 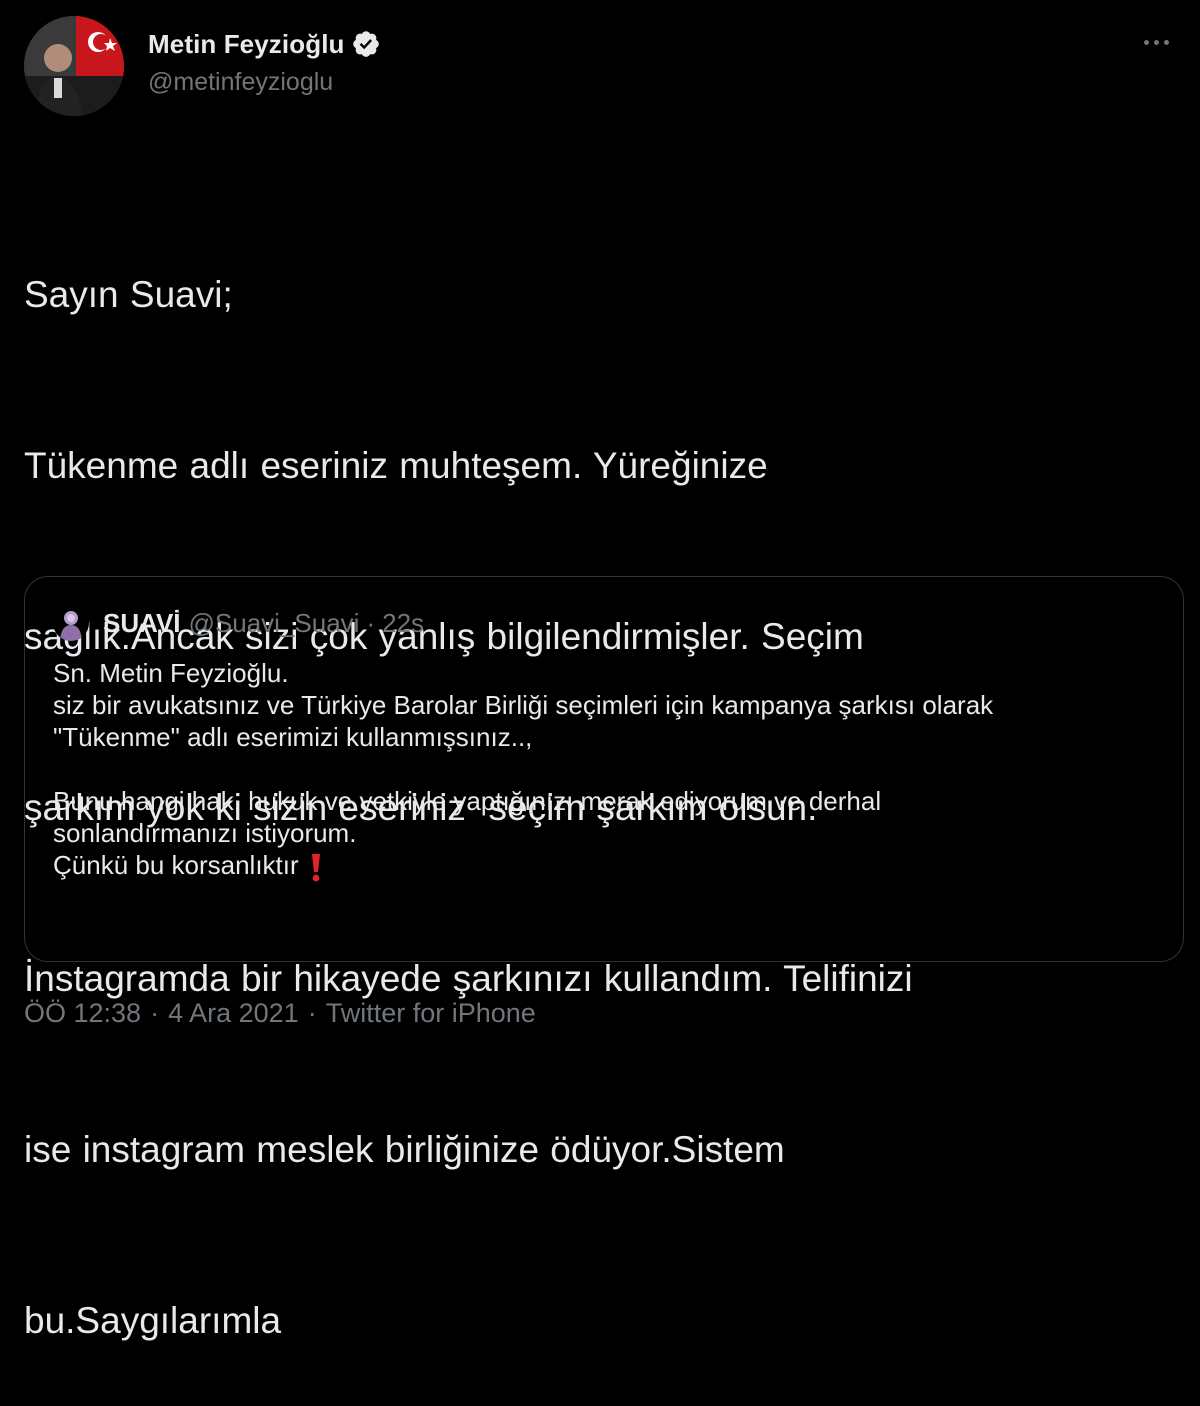 What do you see at coordinates (71, 623) in the screenshot?
I see `quoted-author-avatar` at bounding box center [71, 623].